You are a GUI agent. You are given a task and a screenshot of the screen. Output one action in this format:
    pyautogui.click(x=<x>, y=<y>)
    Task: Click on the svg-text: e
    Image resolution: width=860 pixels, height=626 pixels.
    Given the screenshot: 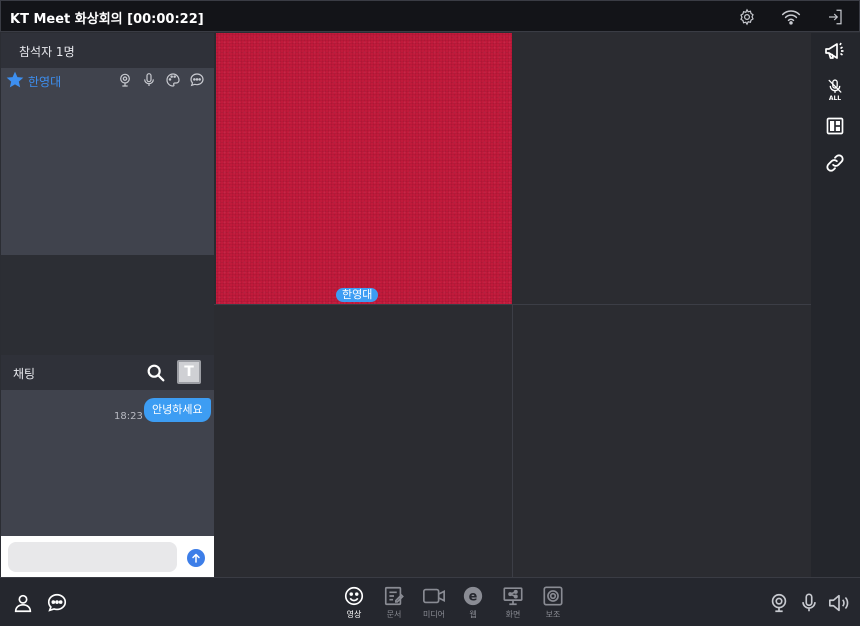 What is the action you would take?
    pyautogui.click(x=473, y=597)
    